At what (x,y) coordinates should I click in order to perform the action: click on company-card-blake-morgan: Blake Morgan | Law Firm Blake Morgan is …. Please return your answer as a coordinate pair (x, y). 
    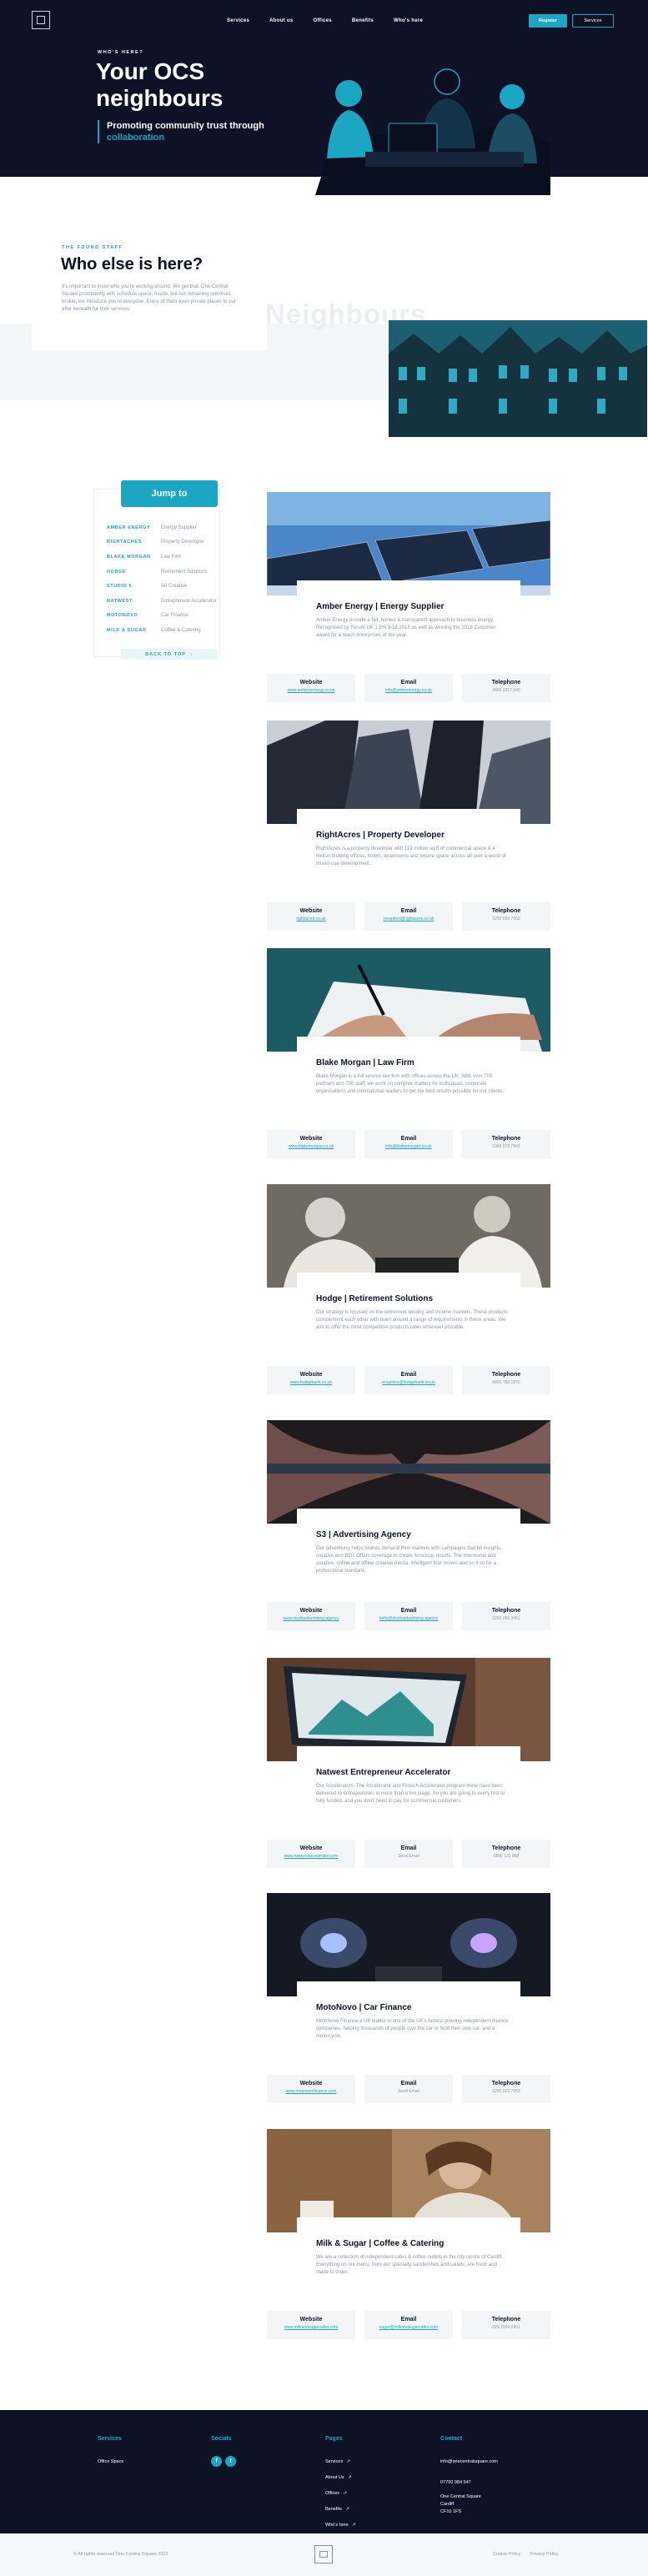
    Looking at the image, I should click on (409, 1065).